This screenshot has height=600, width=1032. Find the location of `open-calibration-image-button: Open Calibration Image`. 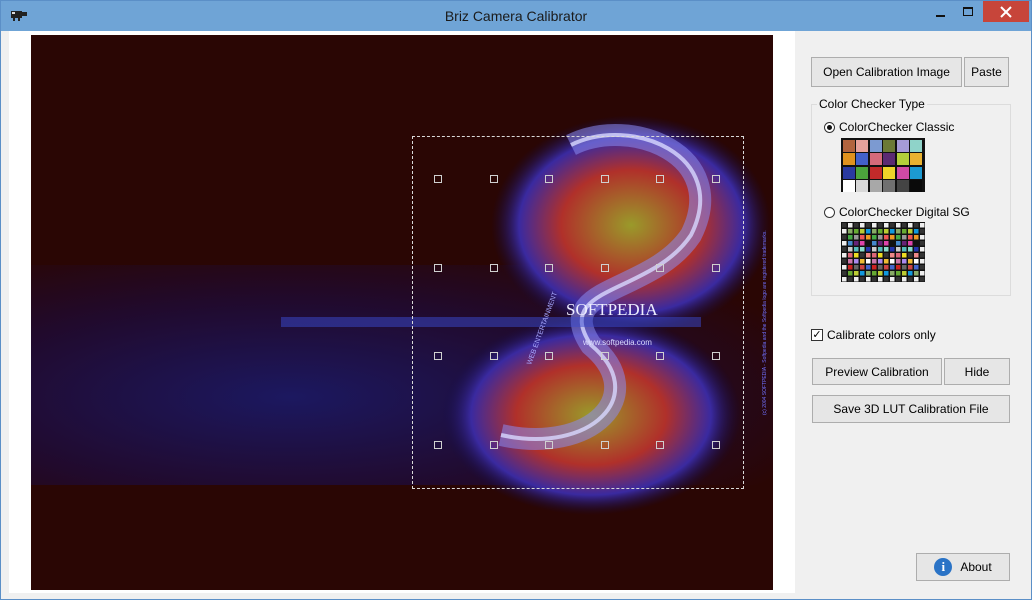

open-calibration-image-button: Open Calibration Image is located at coordinates (886, 72).